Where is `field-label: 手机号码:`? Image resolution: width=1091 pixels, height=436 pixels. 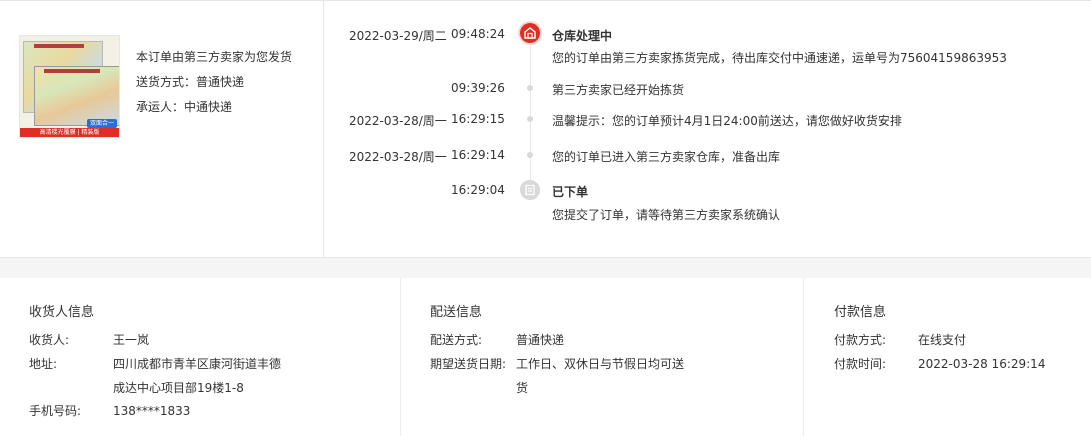
field-label: 手机号码: is located at coordinates (55, 411).